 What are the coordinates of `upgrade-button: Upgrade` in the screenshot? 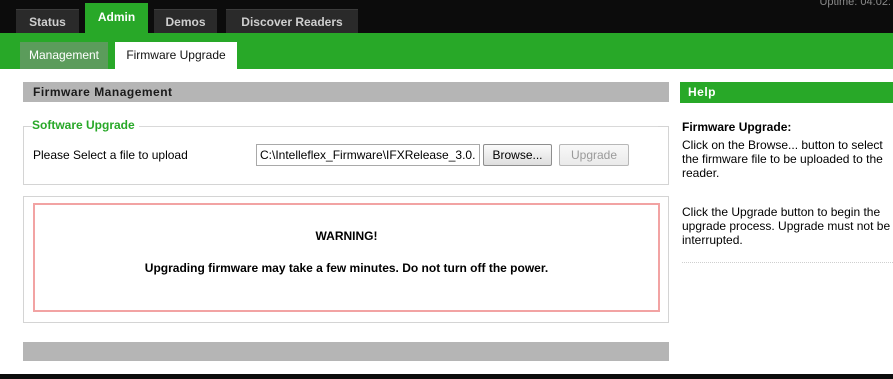 It's located at (594, 155).